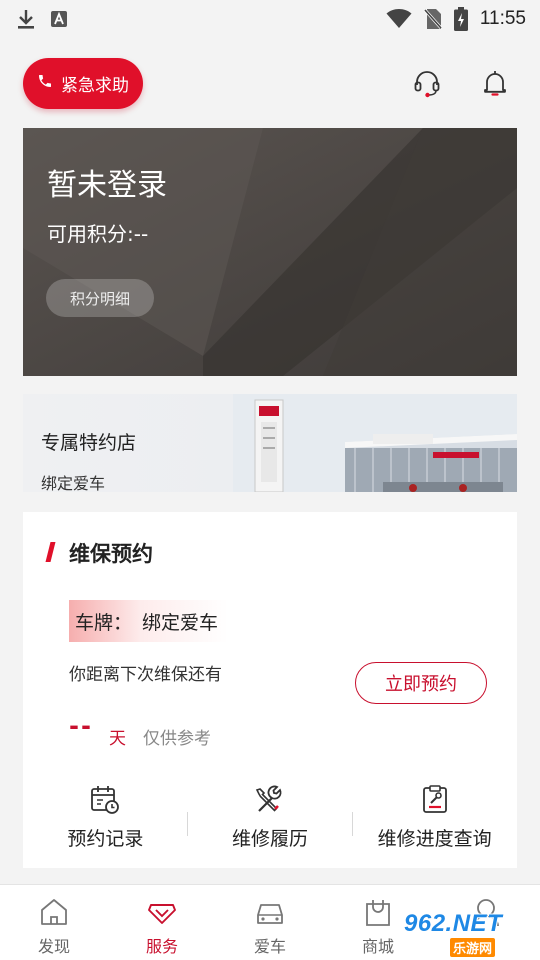 The height and width of the screenshot is (960, 540). Describe the element at coordinates (161, 946) in the screenshot. I see `nav-label: 服务` at that location.